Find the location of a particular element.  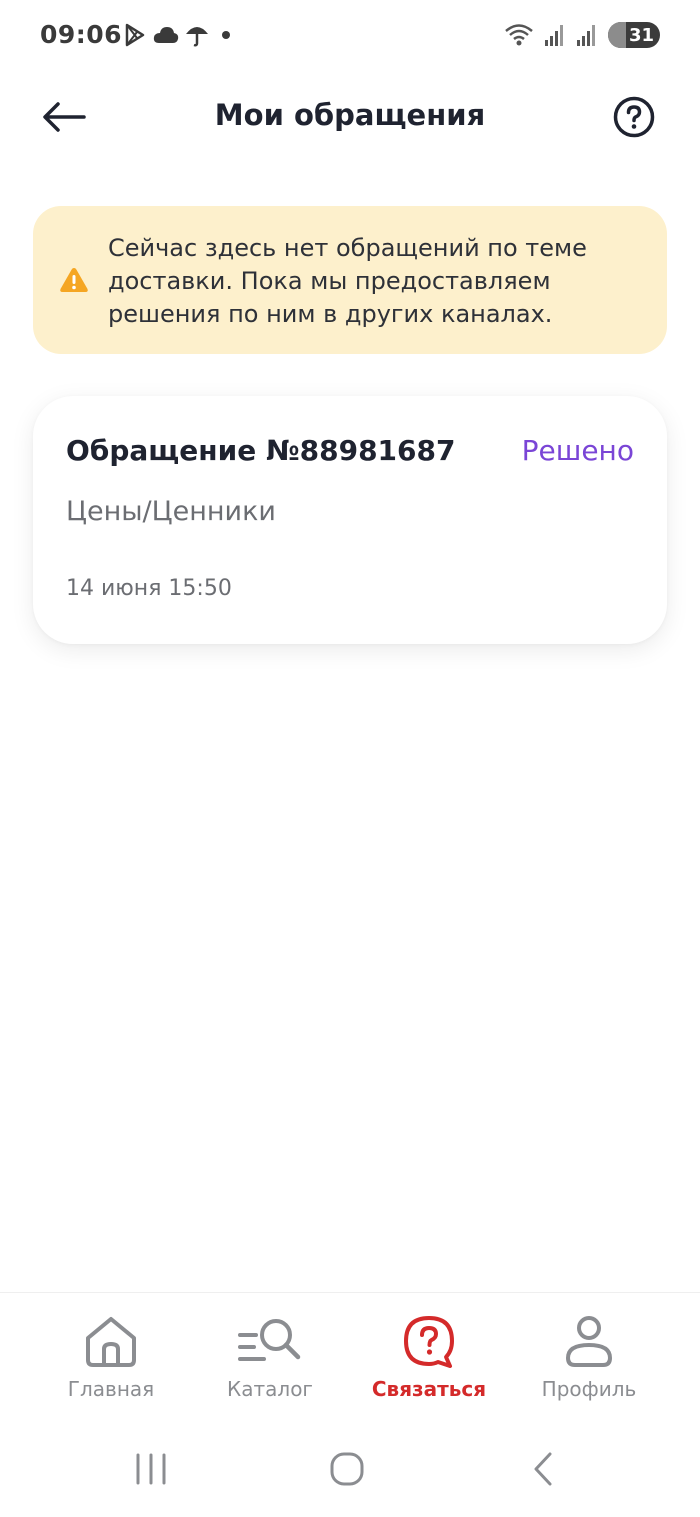

battery-level: 31 is located at coordinates (641, 35).